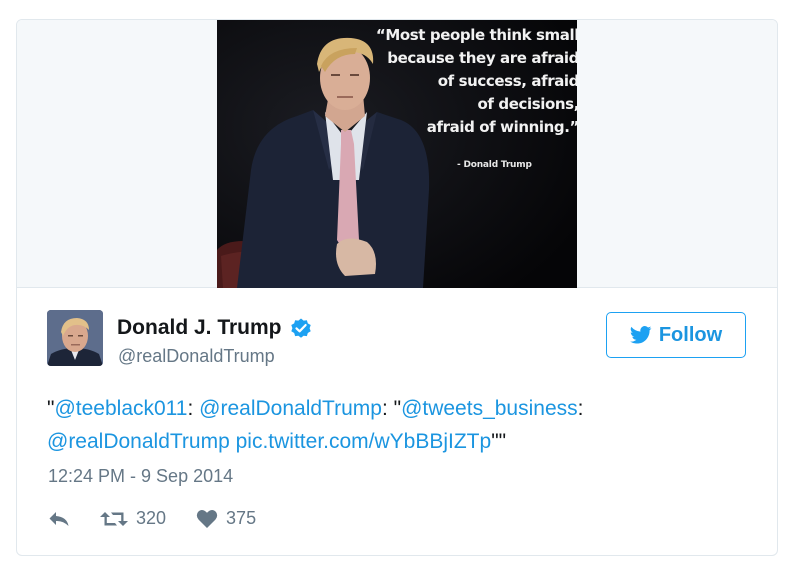  Describe the element at coordinates (482, 58) in the screenshot. I see `quote-line: because they are afraid` at that location.